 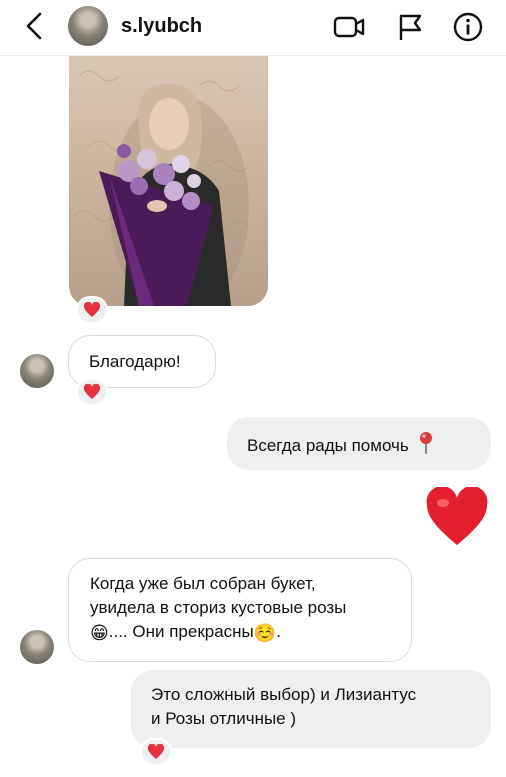 What do you see at coordinates (99, 633) in the screenshot?
I see `grinning-emoji: 😁` at bounding box center [99, 633].